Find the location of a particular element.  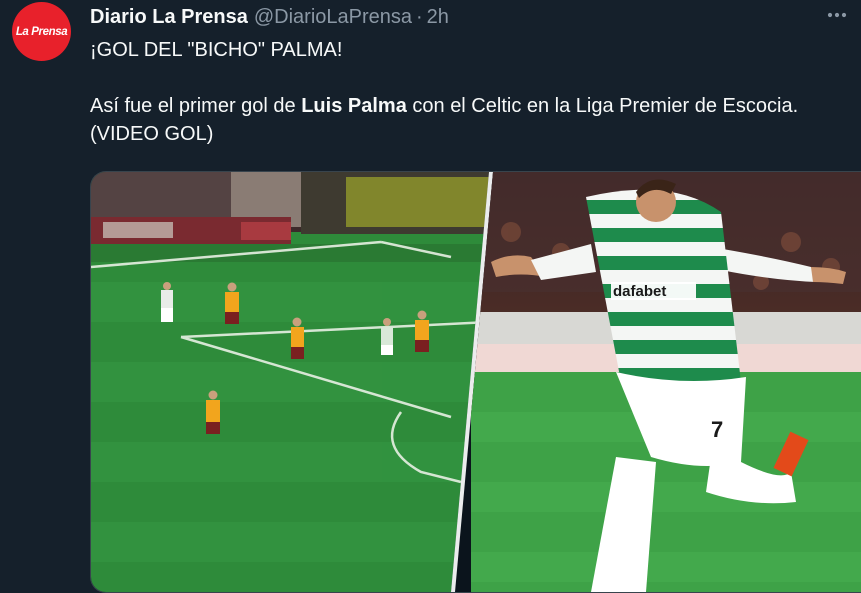

tweet-headline: ¡GOL DEL "BICHO" PALMA! is located at coordinates (216, 50).